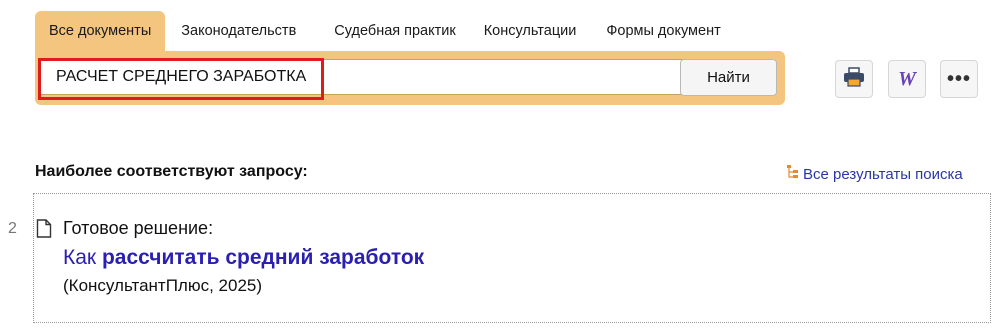 This screenshot has width=997, height=331. Describe the element at coordinates (662, 31) in the screenshot. I see `tab-document-forms: Формы документ` at that location.